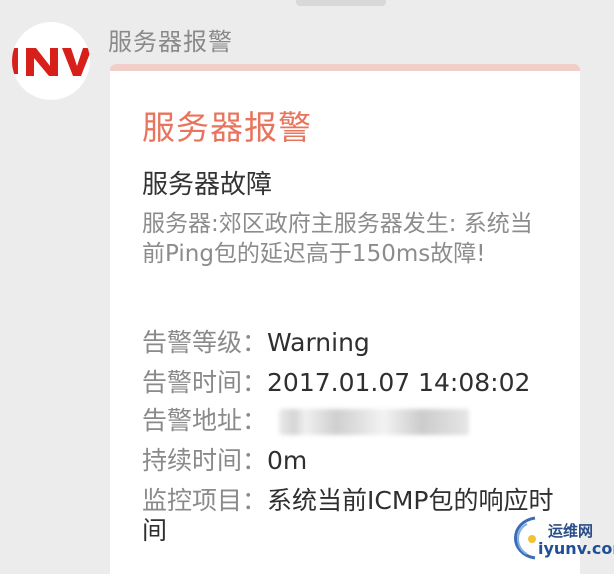 The width and height of the screenshot is (614, 574). What do you see at coordinates (341, 3) in the screenshot?
I see `top-handle` at bounding box center [341, 3].